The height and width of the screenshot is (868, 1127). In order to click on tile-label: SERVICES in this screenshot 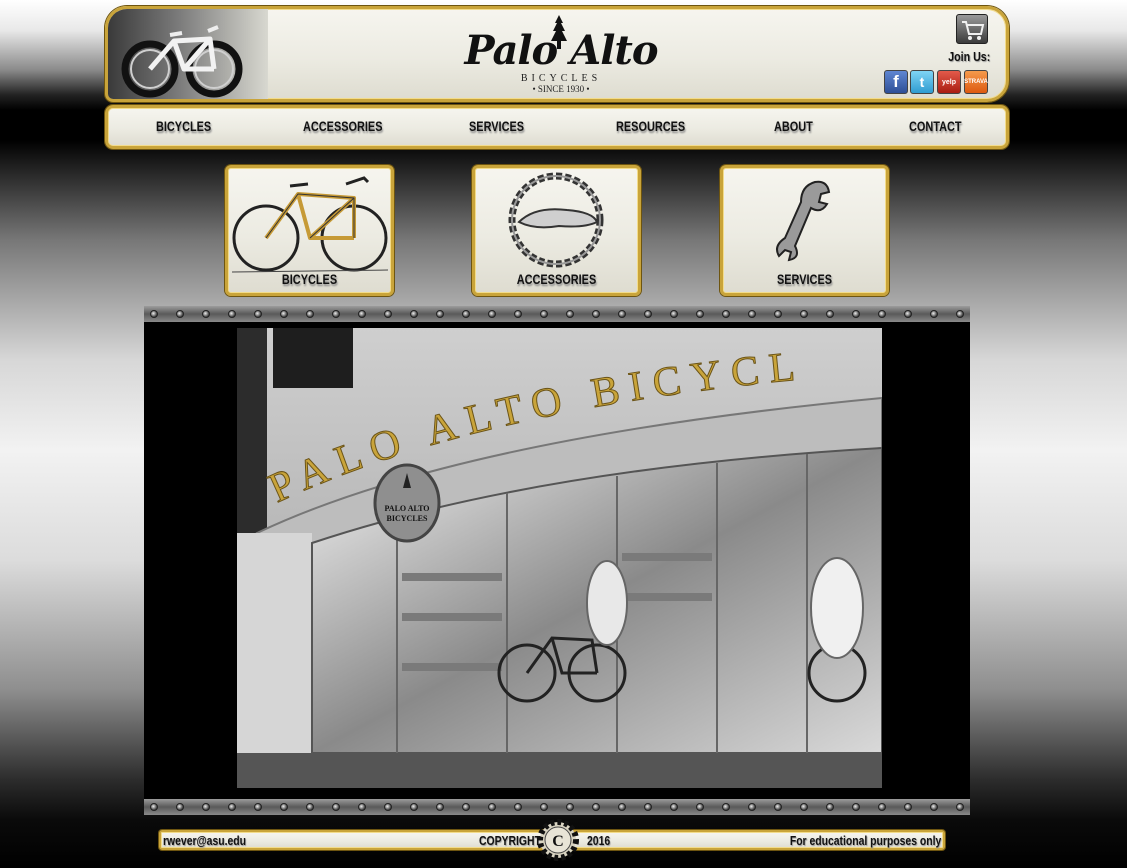, I will do `click(804, 279)`.